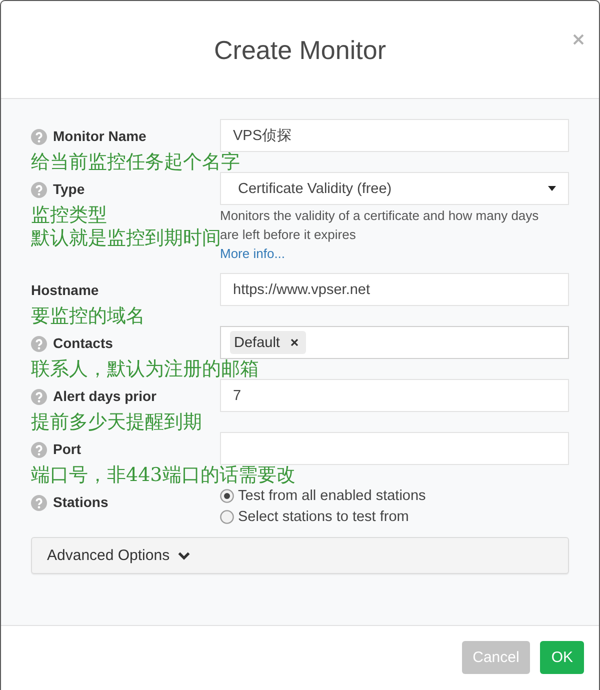 The height and width of the screenshot is (690, 600). I want to click on text-input: VPS侦探, so click(394, 135).